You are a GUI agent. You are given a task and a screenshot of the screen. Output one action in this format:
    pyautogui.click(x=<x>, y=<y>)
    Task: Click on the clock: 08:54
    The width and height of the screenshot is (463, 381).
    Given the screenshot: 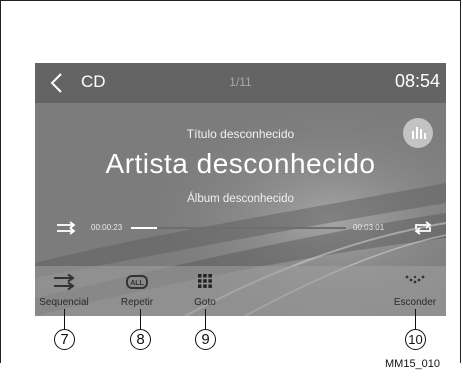 What is the action you would take?
    pyautogui.click(x=417, y=81)
    